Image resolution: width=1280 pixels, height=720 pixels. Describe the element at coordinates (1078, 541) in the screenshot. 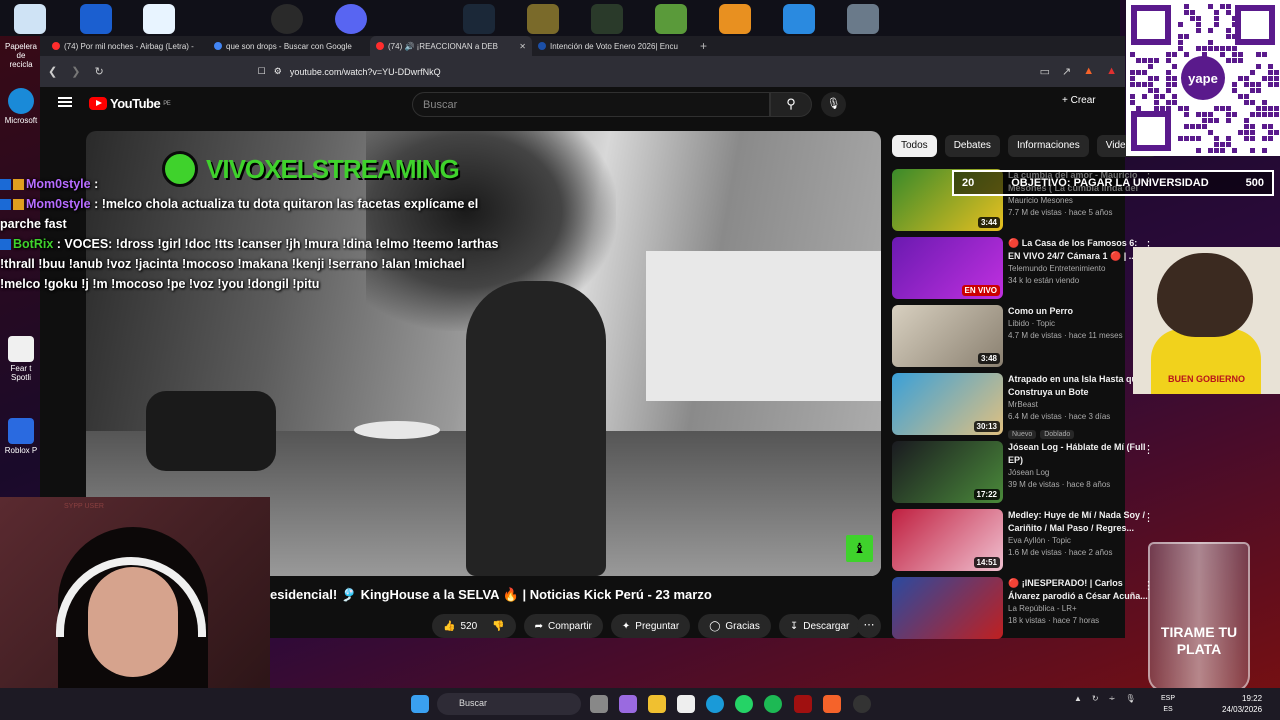

I see `channel-name: Eva Ayllón · Topic` at that location.